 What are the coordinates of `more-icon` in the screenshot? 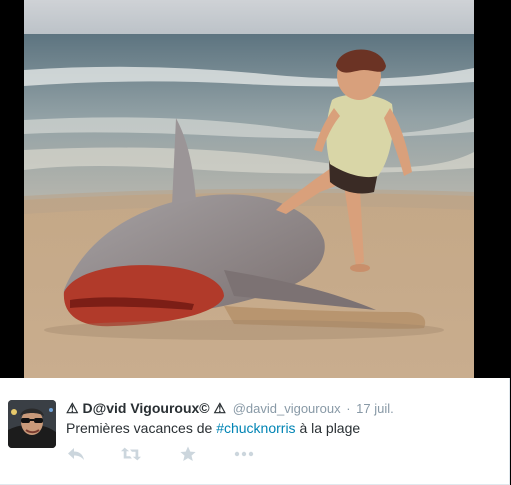 It's located at (244, 454).